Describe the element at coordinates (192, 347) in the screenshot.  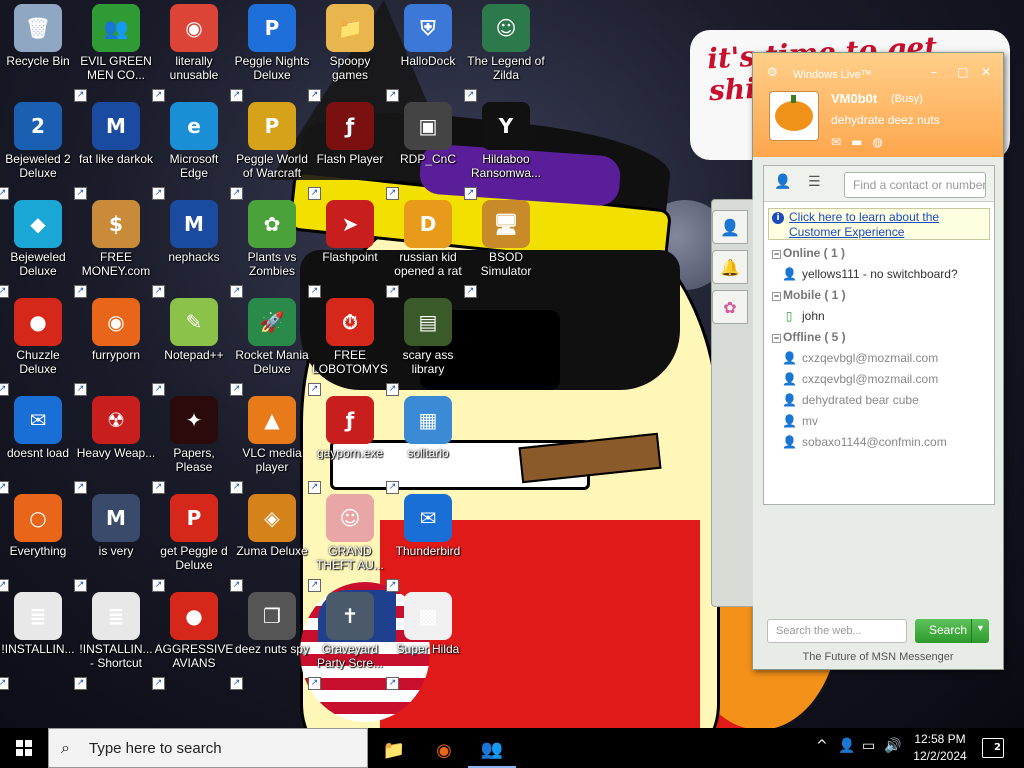
I see `desktop-icon: ✎ ↗ Notepad++` at that location.